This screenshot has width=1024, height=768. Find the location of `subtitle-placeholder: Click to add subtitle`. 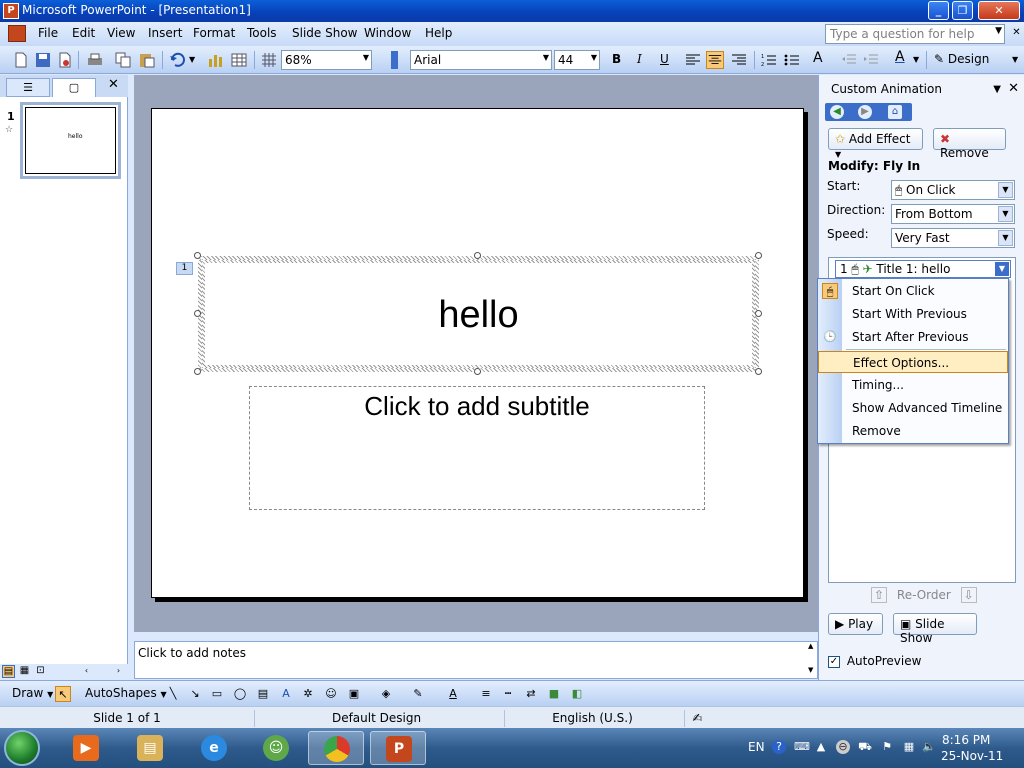

subtitle-placeholder: Click to add subtitle is located at coordinates (477, 448).